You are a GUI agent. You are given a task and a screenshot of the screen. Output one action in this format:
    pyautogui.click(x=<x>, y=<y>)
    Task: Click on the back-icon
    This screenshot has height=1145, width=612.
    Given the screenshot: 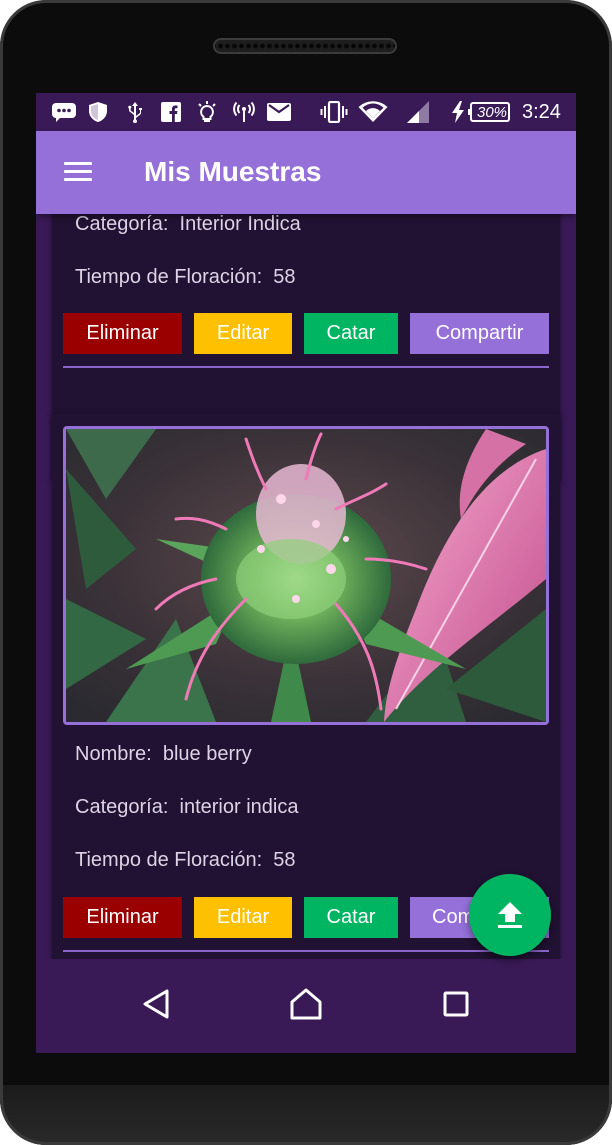 What is the action you would take?
    pyautogui.click(x=156, y=1004)
    